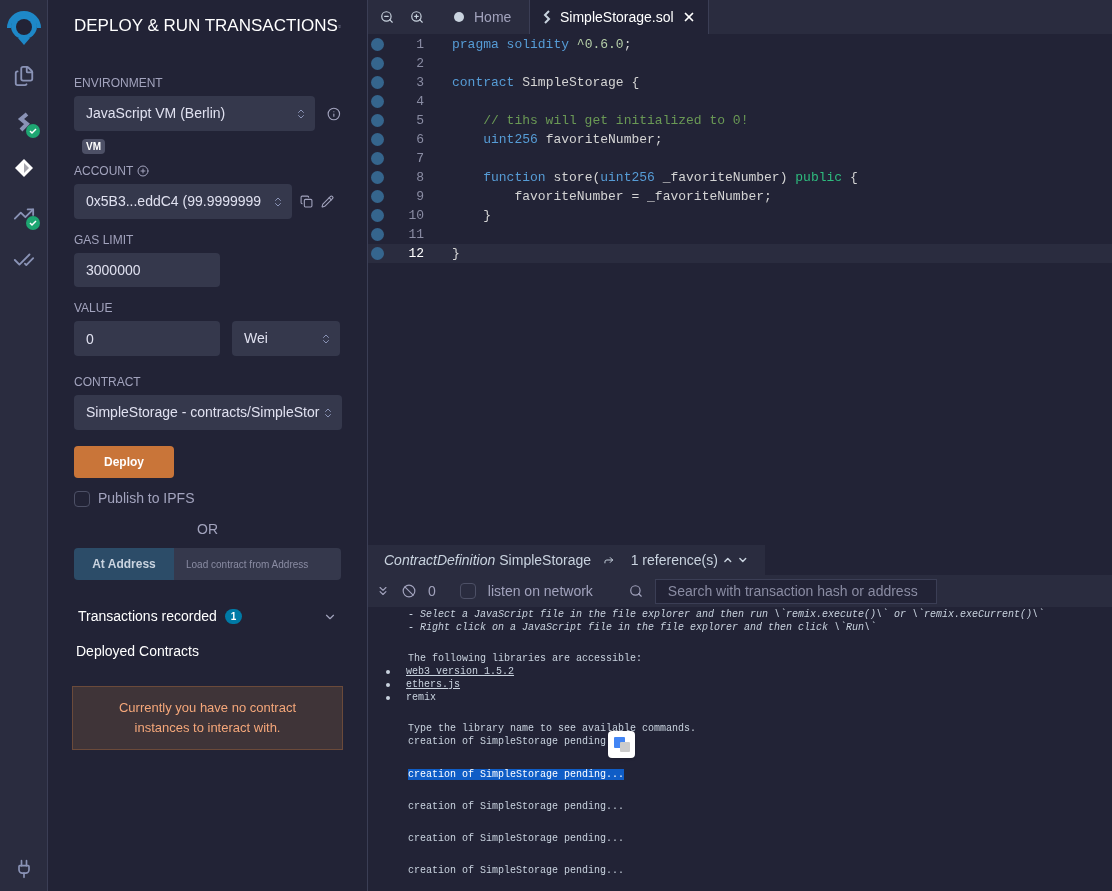 Image resolution: width=1112 pixels, height=891 pixels. Describe the element at coordinates (546, 82) in the screenshot. I see `code-line: contract SimpleStorage {` at that location.